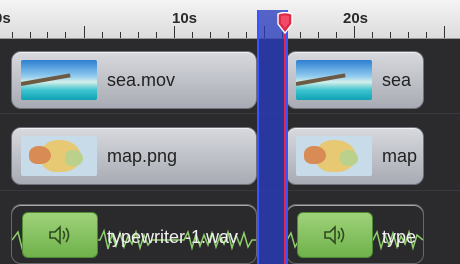 The width and height of the screenshot is (460, 264). I want to click on ruler-label-20s: 20s, so click(356, 18).